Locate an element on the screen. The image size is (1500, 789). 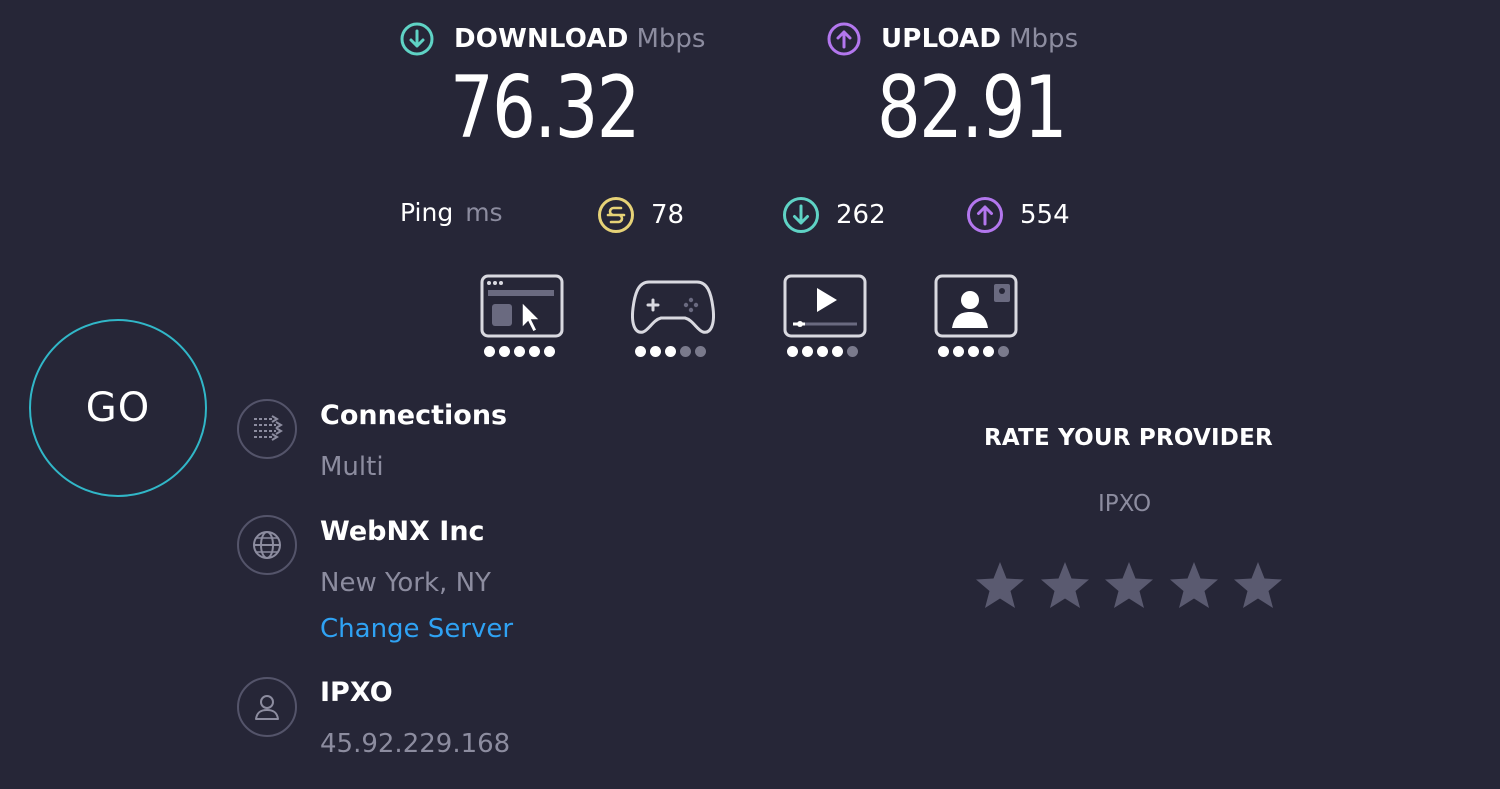
ping-unit: ms is located at coordinates (484, 212).